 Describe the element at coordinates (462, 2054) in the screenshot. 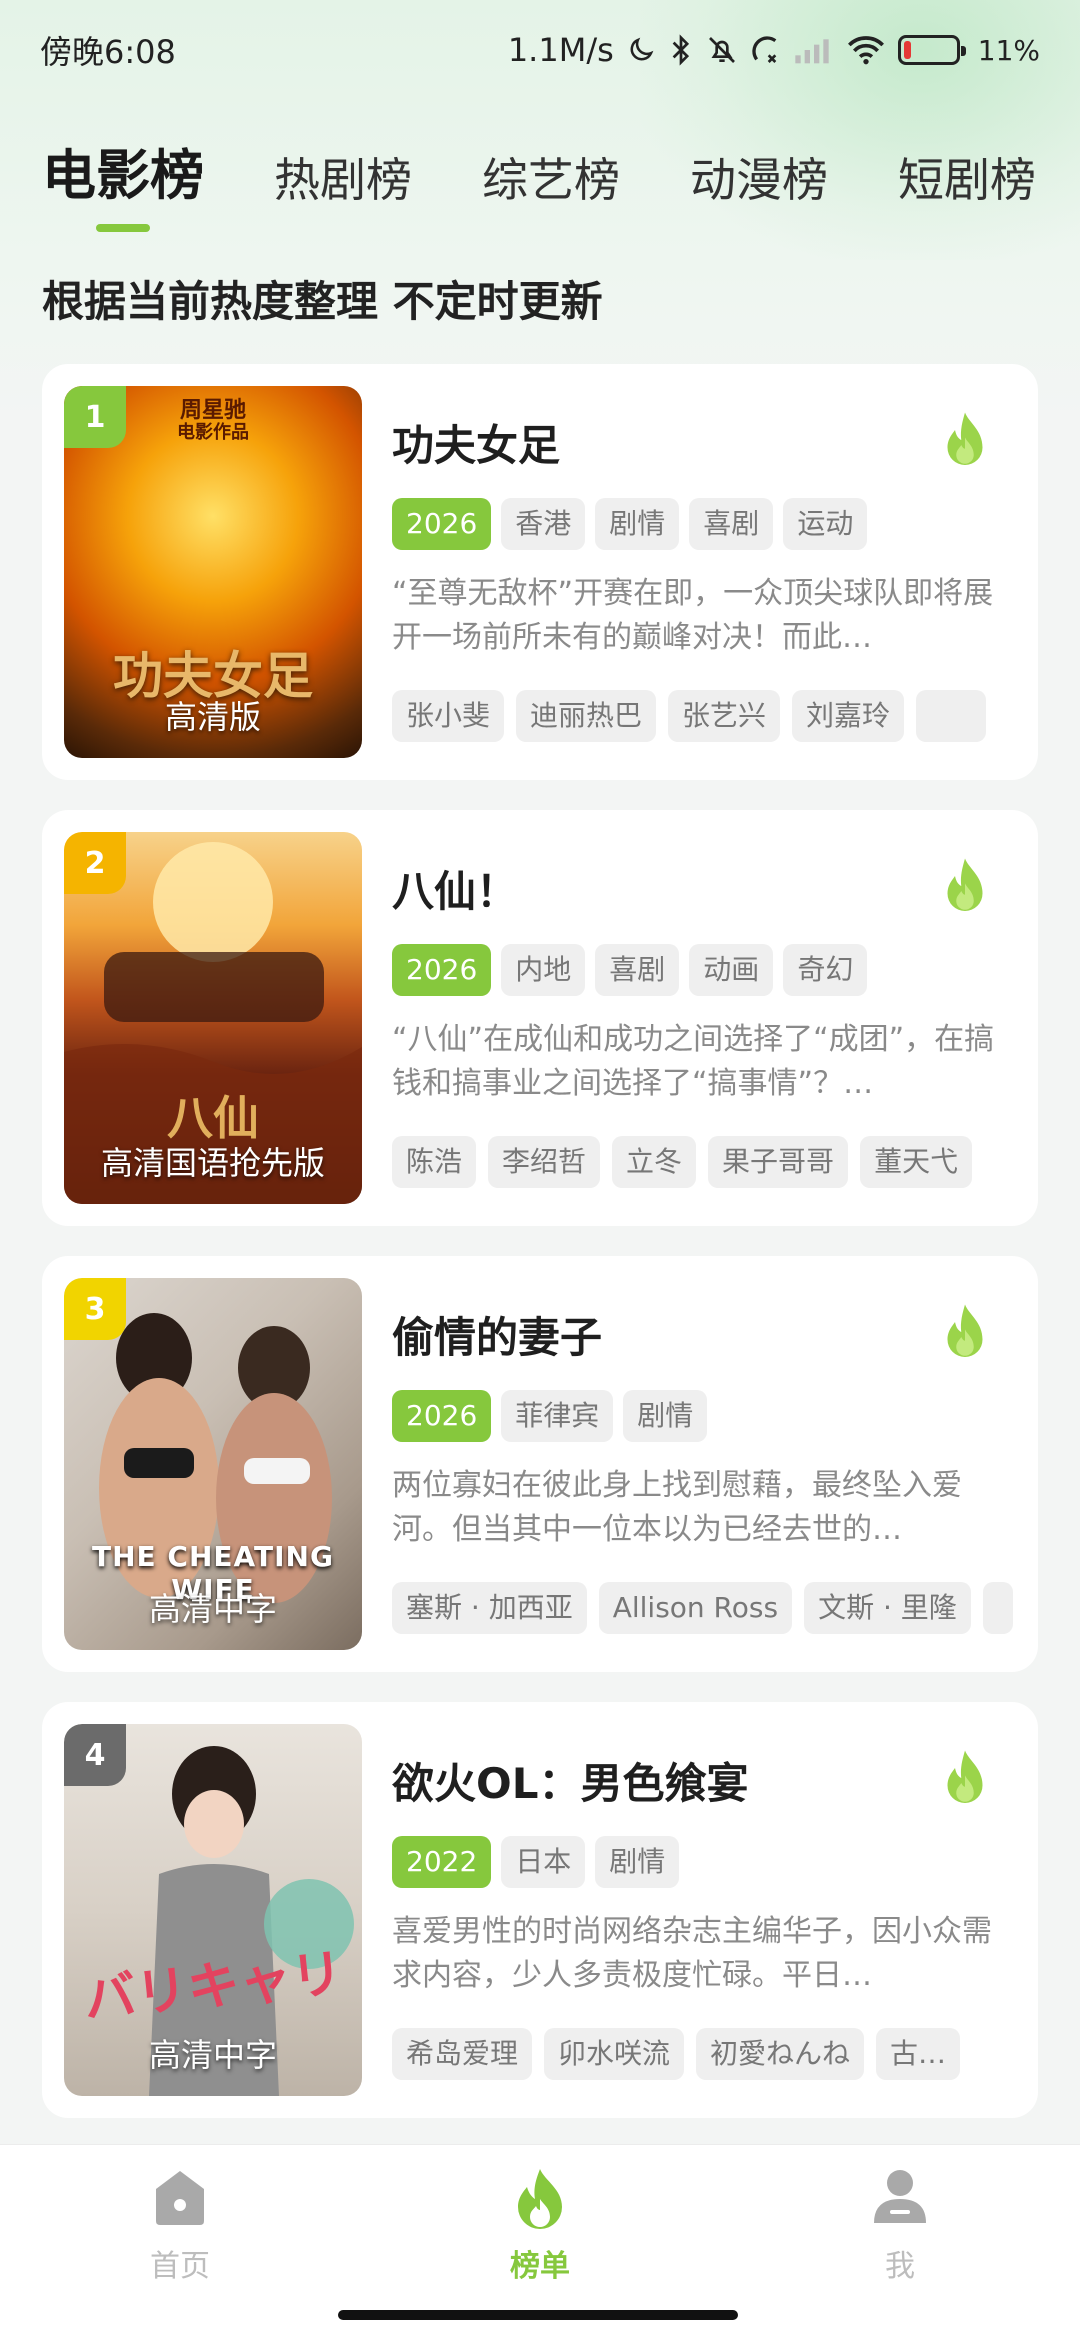

I see `cast-tag: 希岛爱理` at that location.